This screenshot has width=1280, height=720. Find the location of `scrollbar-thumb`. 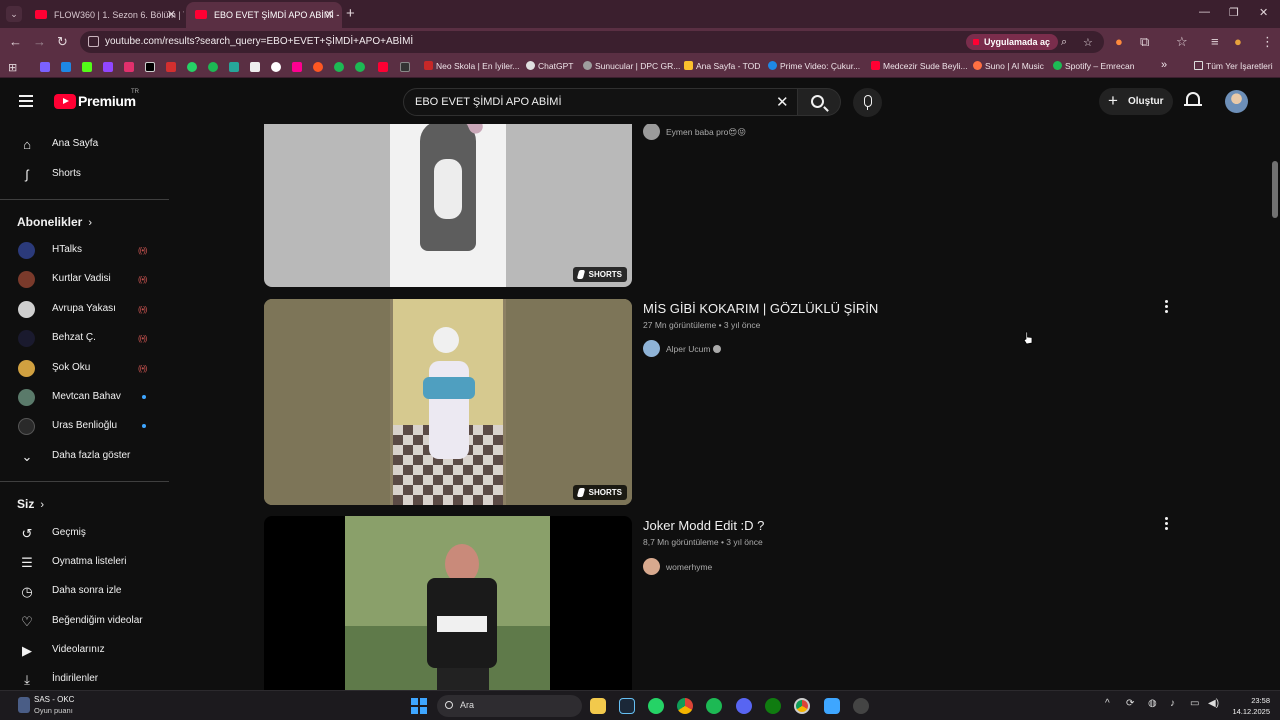

scrollbar-thumb is located at coordinates (1275, 189).